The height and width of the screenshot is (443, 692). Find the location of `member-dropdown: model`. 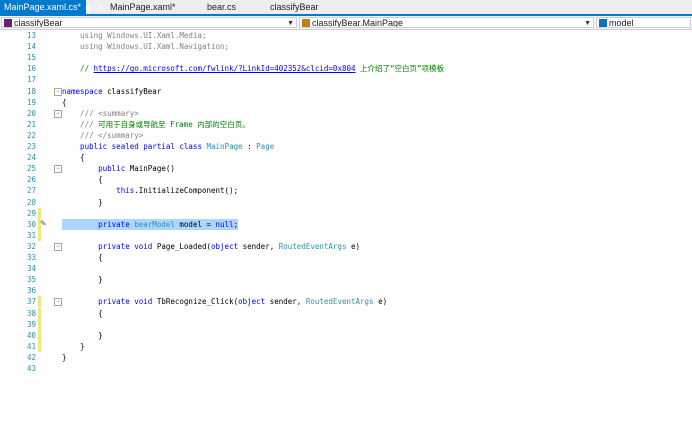

member-dropdown: model is located at coordinates (643, 22).